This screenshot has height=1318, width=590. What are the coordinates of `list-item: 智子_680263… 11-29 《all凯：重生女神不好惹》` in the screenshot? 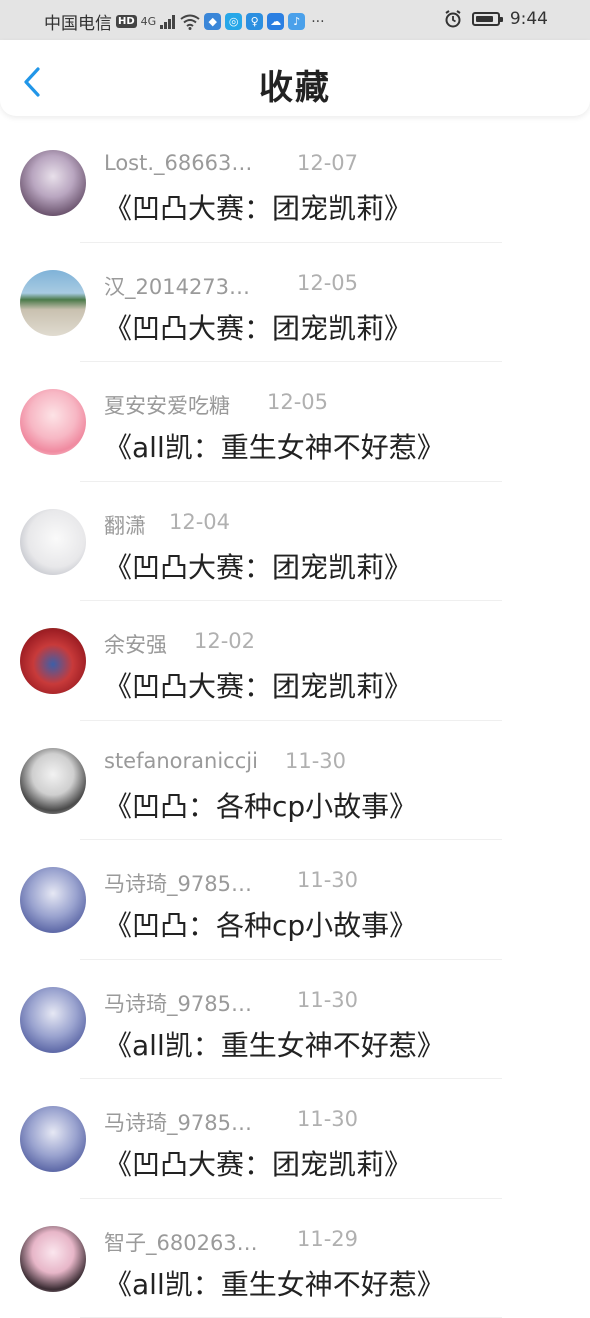 It's located at (295, 1258).